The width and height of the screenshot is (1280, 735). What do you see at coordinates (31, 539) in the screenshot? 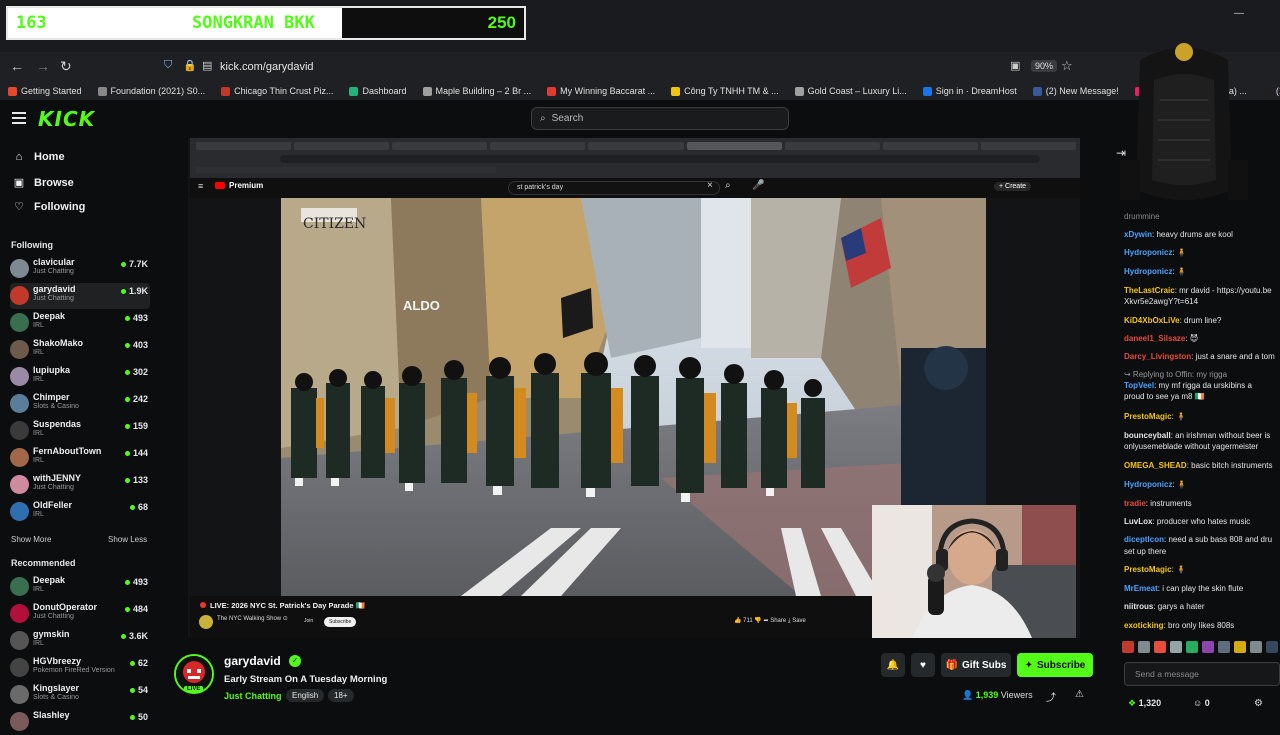
I see `show-more-button: Show More` at bounding box center [31, 539].